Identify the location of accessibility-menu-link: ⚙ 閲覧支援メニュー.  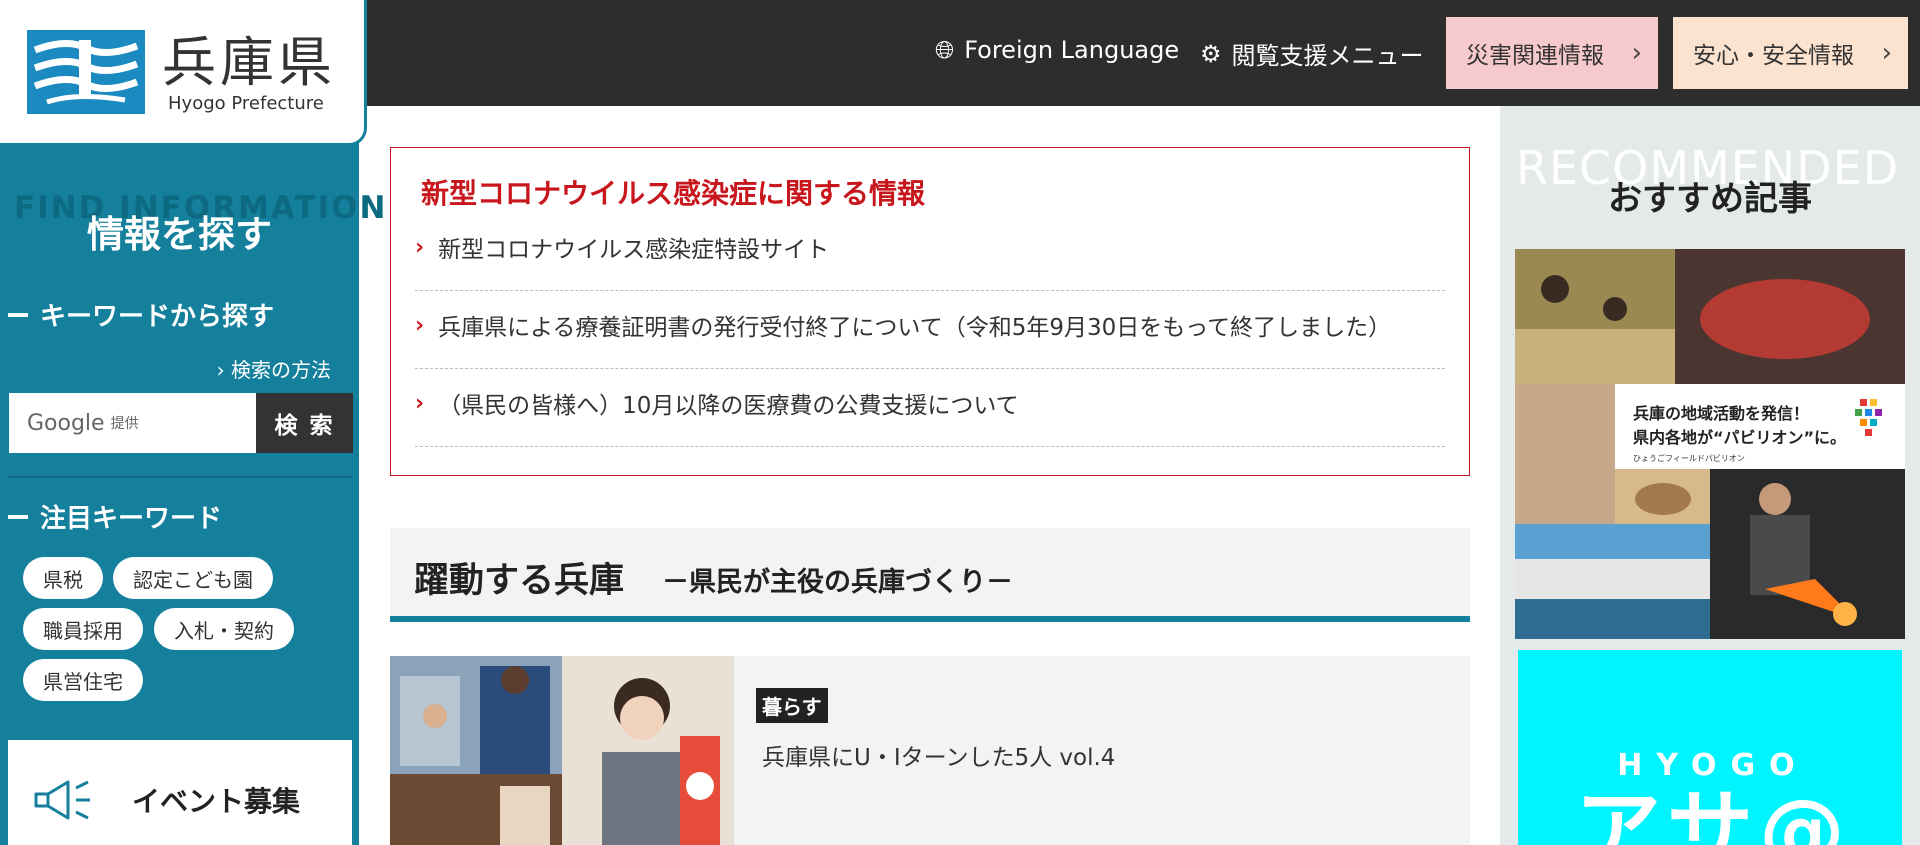
(1312, 53).